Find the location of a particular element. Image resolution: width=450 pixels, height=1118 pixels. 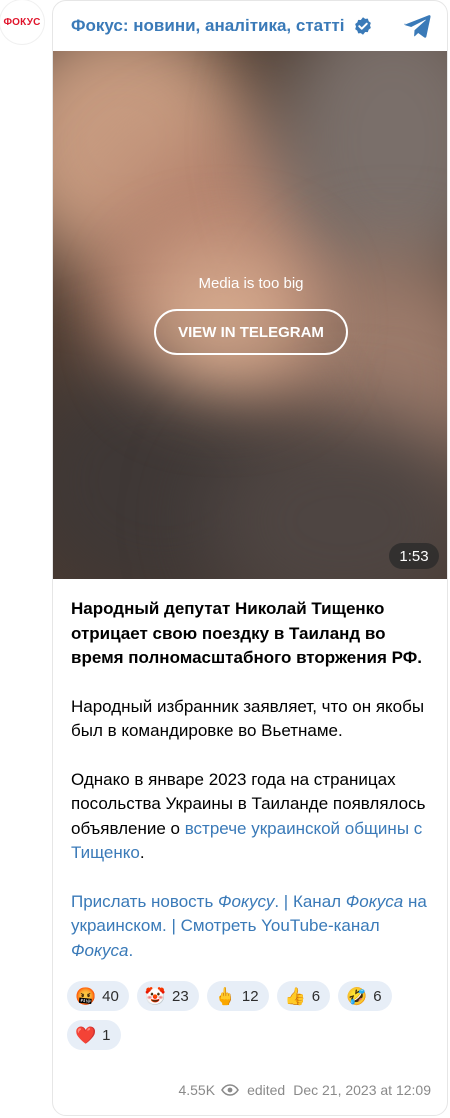

view-count: 4.55K is located at coordinates (197, 1090).